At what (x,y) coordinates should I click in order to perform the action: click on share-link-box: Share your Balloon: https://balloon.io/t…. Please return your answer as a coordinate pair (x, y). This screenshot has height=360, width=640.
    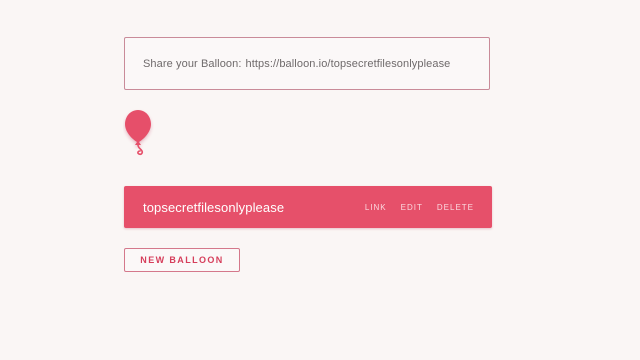
    Looking at the image, I should click on (307, 63).